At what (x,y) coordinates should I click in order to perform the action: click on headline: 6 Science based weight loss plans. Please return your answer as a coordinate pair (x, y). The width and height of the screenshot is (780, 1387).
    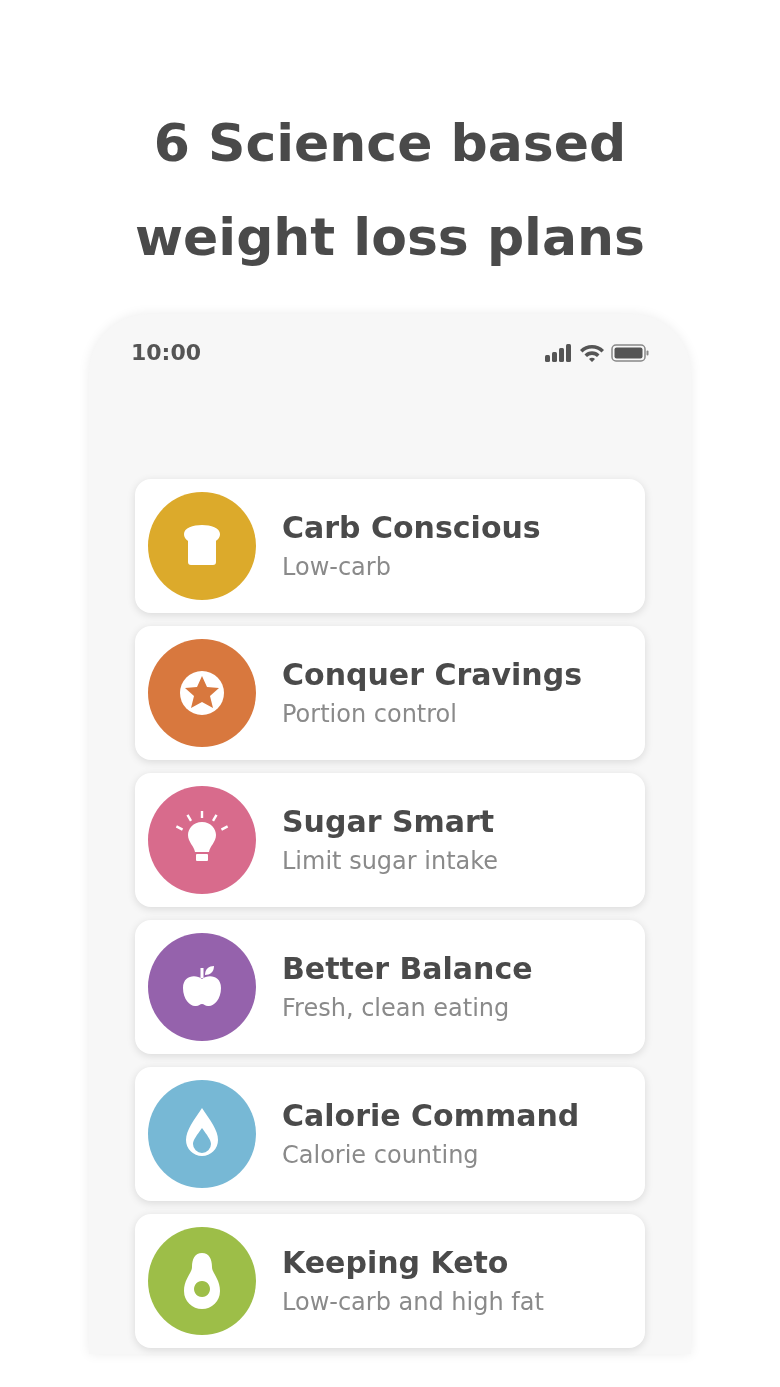
    Looking at the image, I should click on (390, 190).